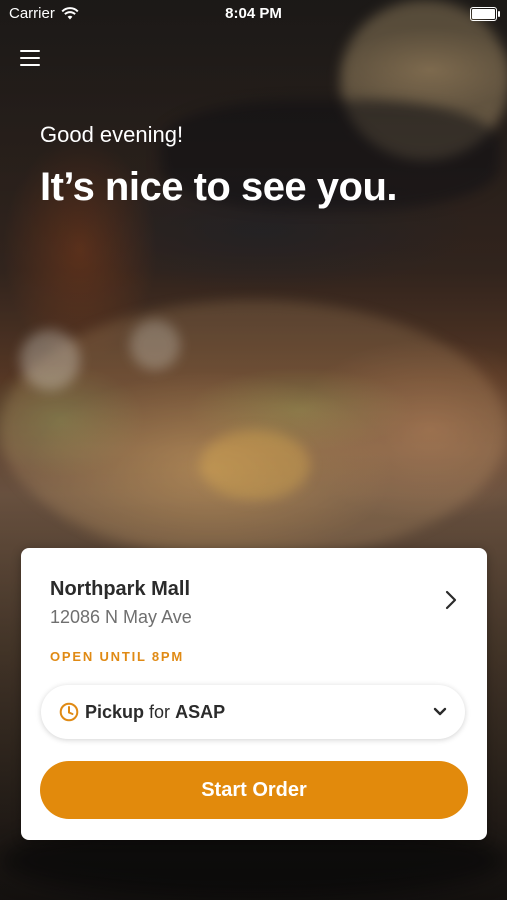 The image size is (507, 900). I want to click on clock-icon, so click(69, 712).